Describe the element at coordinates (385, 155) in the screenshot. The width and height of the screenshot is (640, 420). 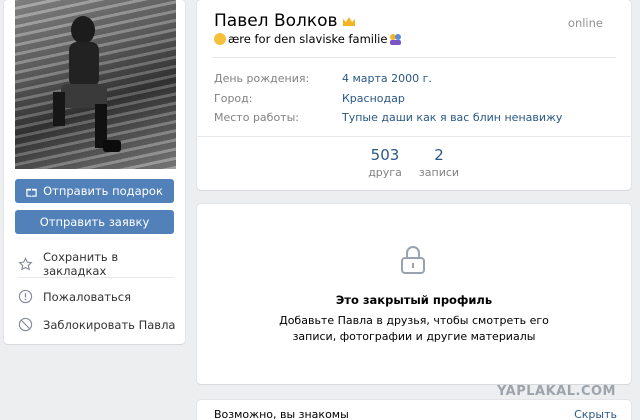
I see `friends-count: 503` at that location.